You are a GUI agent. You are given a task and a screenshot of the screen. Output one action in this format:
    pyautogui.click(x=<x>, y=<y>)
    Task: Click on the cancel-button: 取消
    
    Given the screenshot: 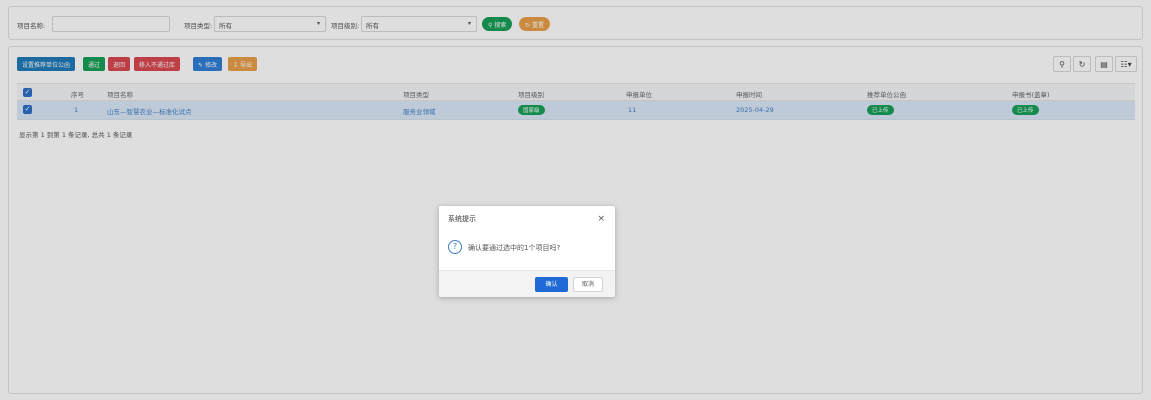 What is the action you would take?
    pyautogui.click(x=588, y=284)
    